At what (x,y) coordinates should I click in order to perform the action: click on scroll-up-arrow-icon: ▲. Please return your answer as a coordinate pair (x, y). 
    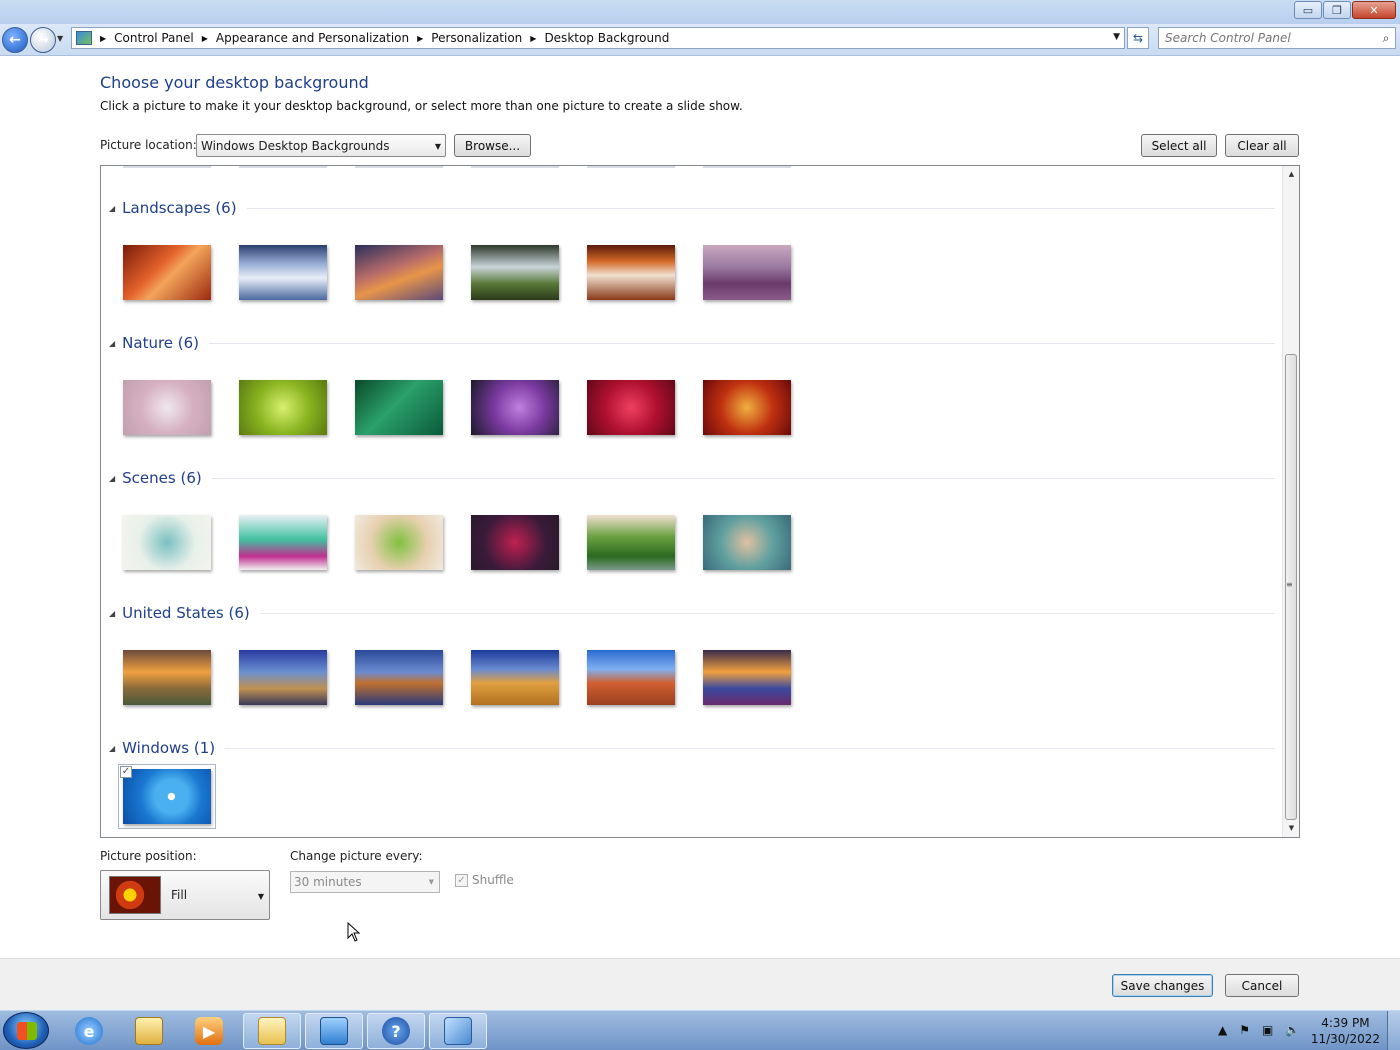
    Looking at the image, I should click on (1291, 174).